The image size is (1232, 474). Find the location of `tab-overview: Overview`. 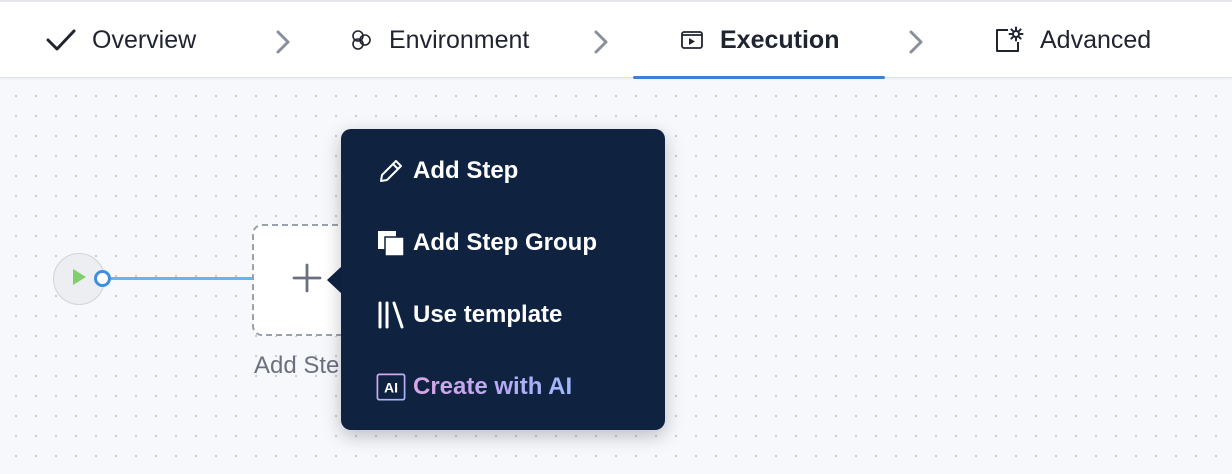

tab-overview: Overview is located at coordinates (121, 40).